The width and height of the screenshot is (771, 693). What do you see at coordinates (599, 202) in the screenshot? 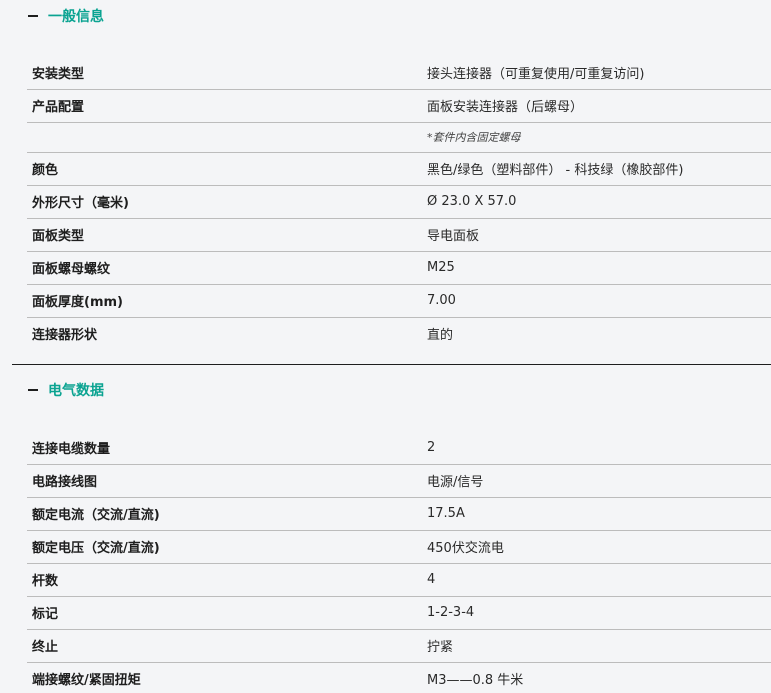
I see `spec-value: Ø 23.0 X 57.0` at bounding box center [599, 202].